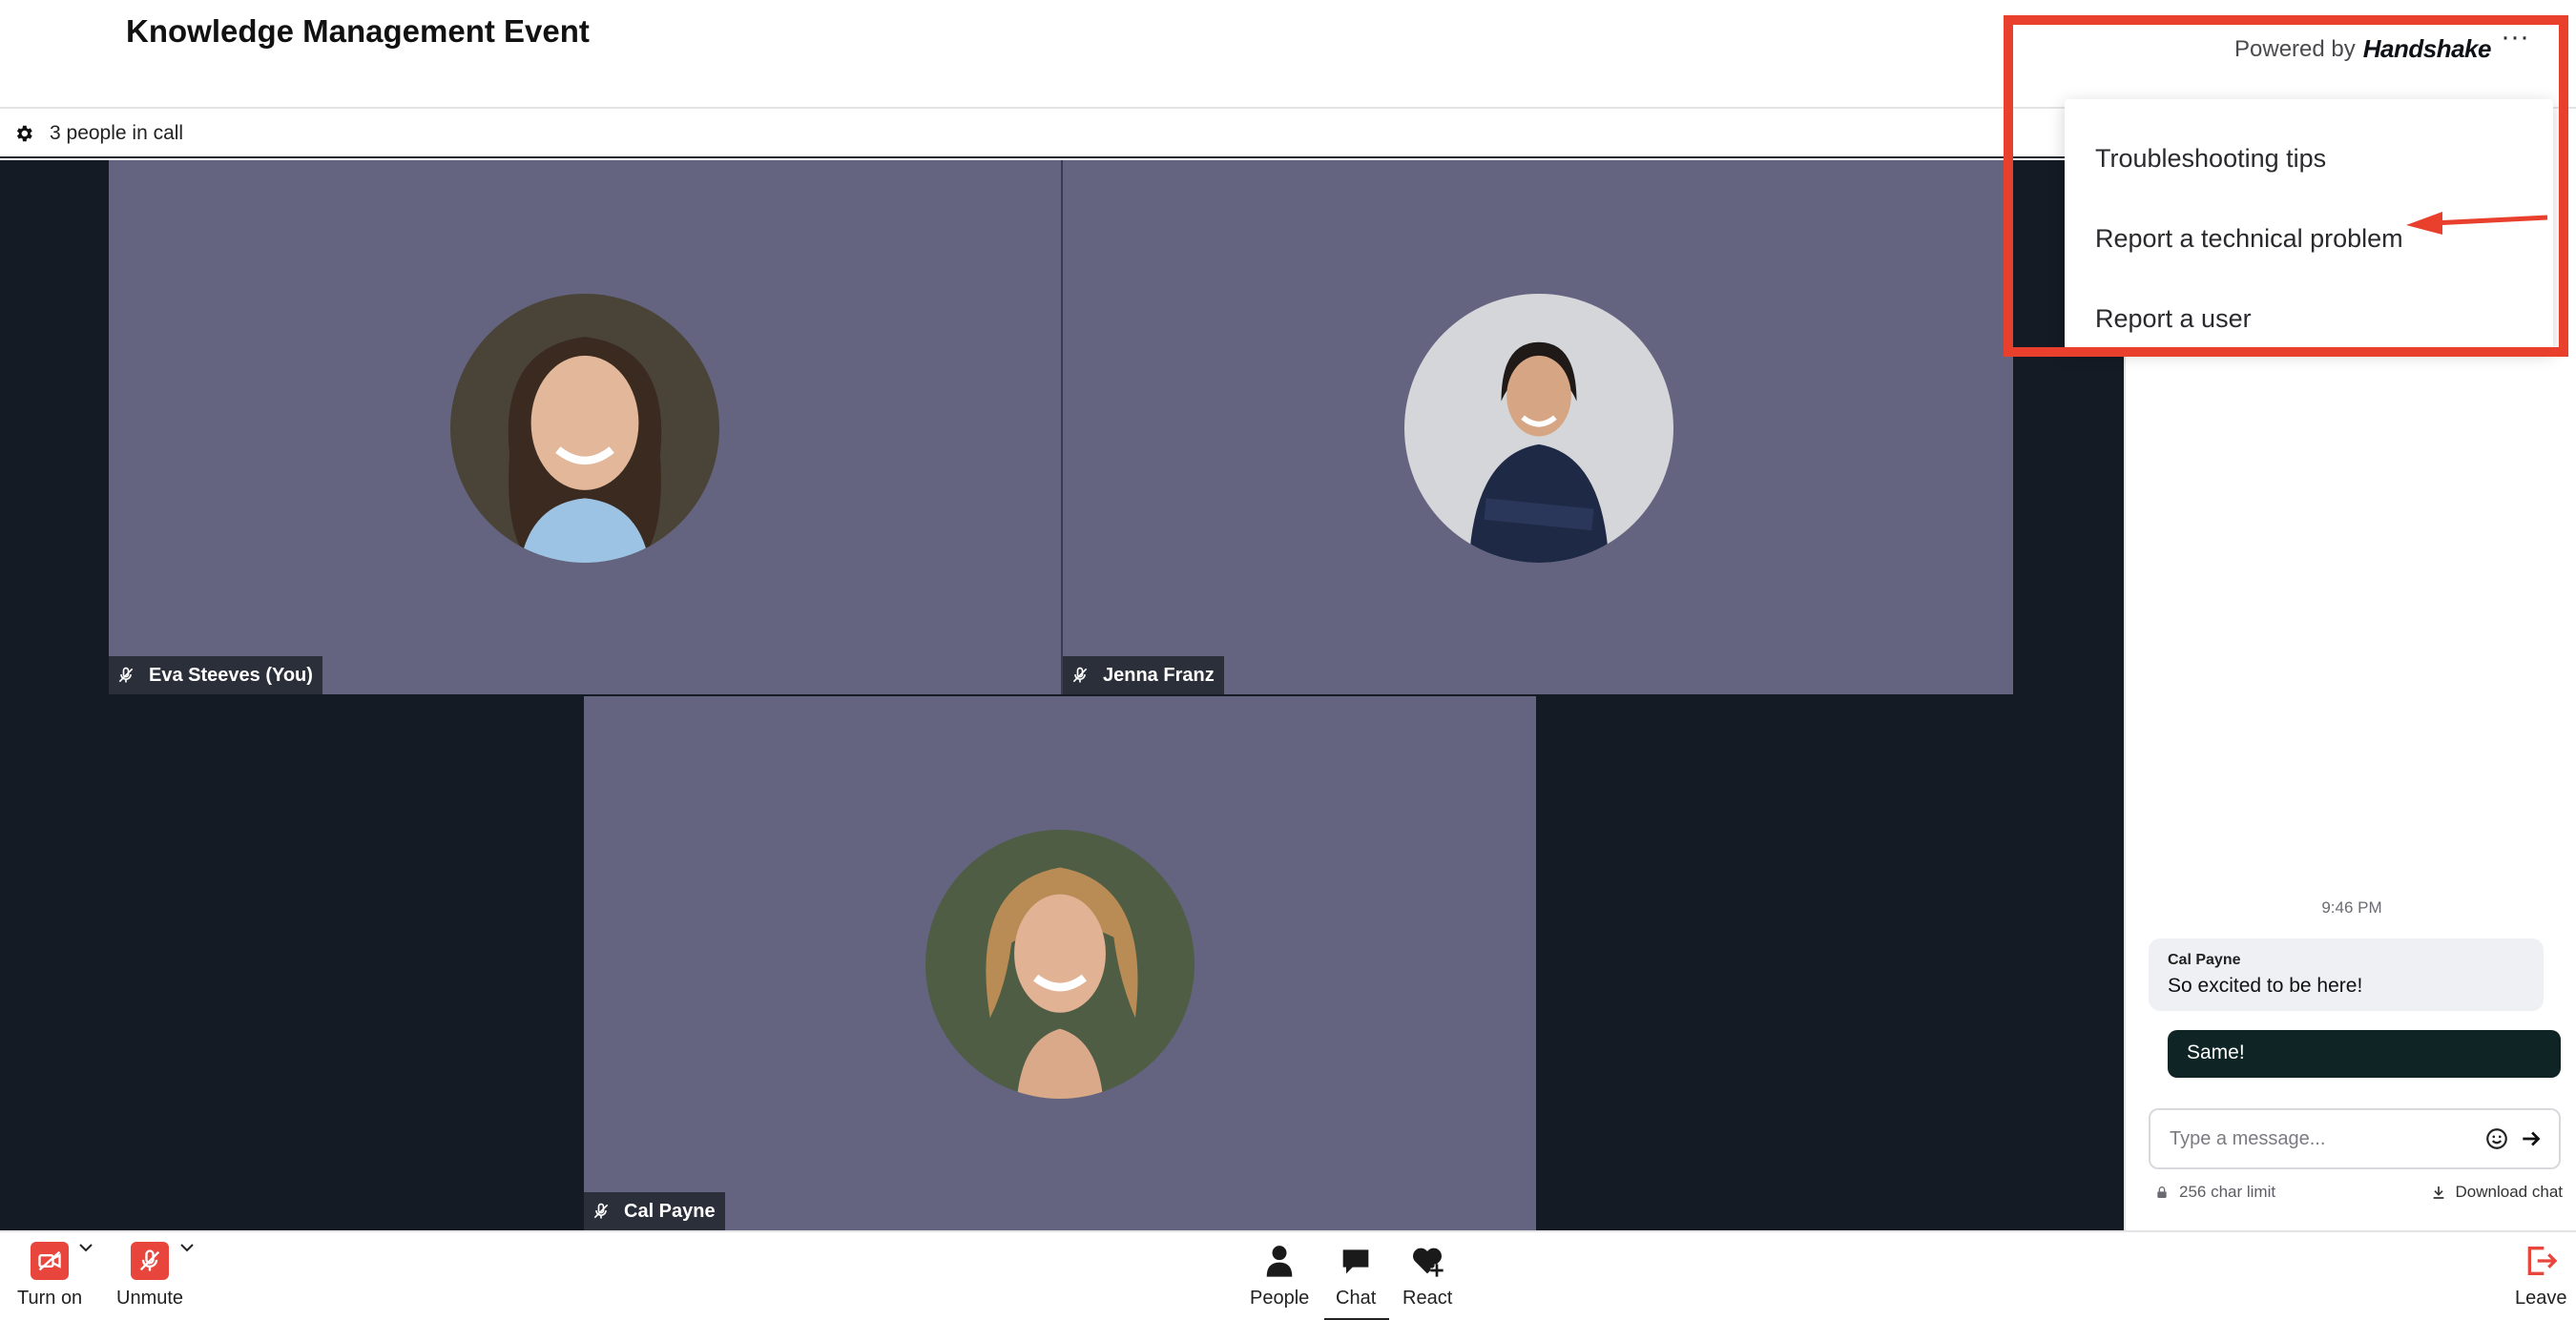  What do you see at coordinates (358, 31) in the screenshot?
I see `event-title: Knowledge Management Event` at bounding box center [358, 31].